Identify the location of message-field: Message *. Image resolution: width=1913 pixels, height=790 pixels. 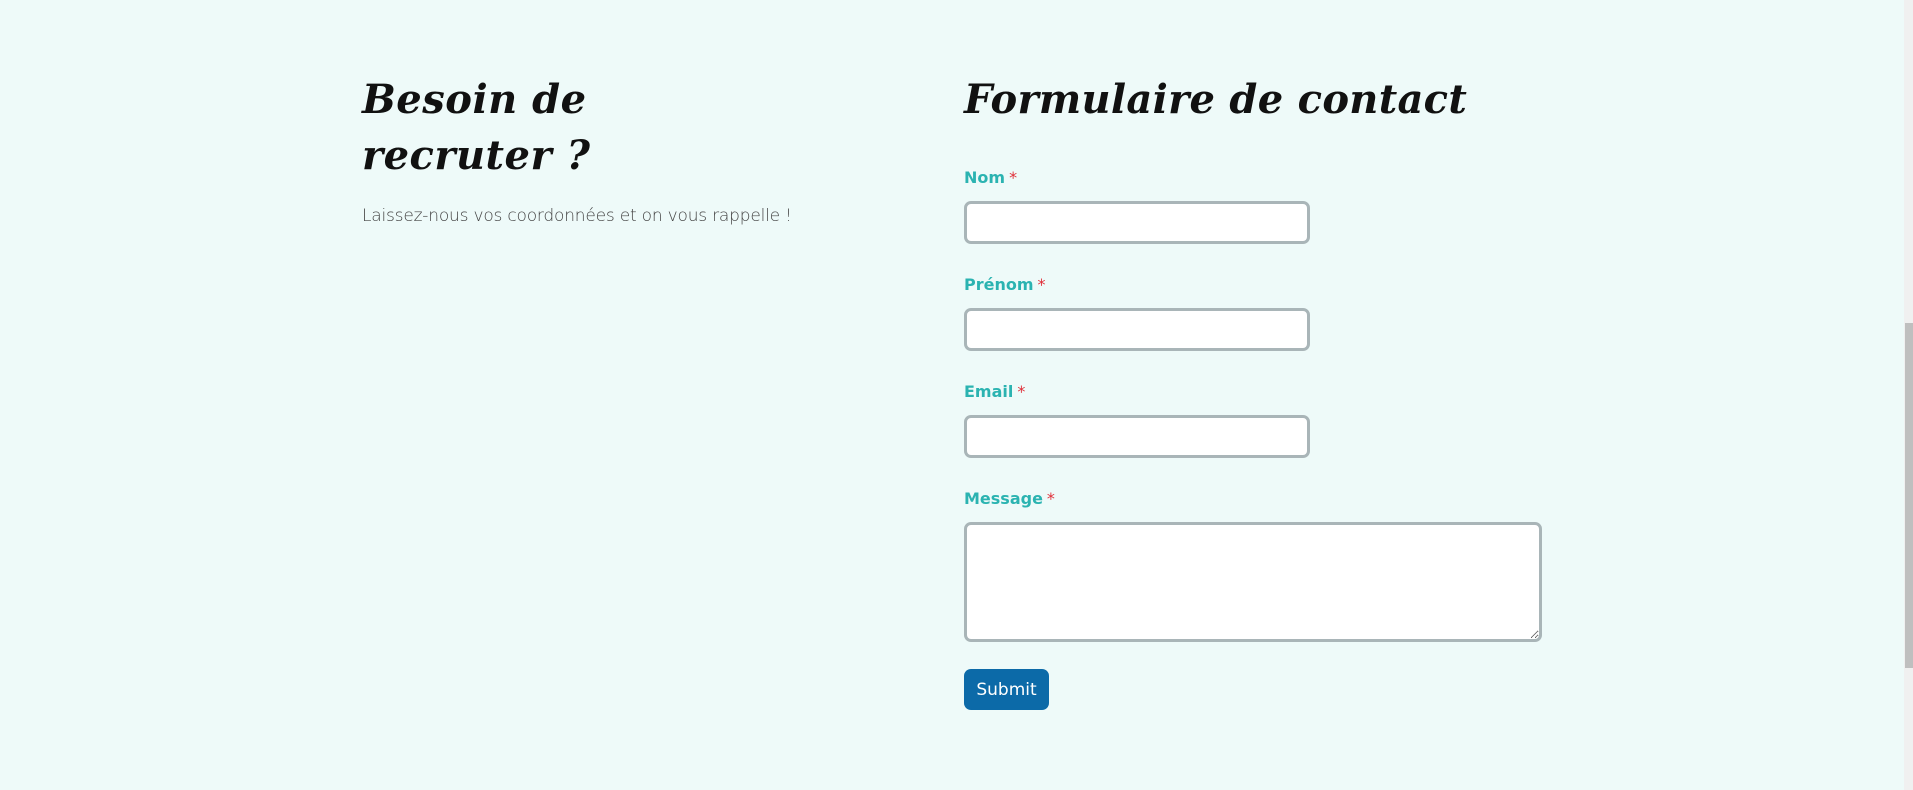
(1253, 565).